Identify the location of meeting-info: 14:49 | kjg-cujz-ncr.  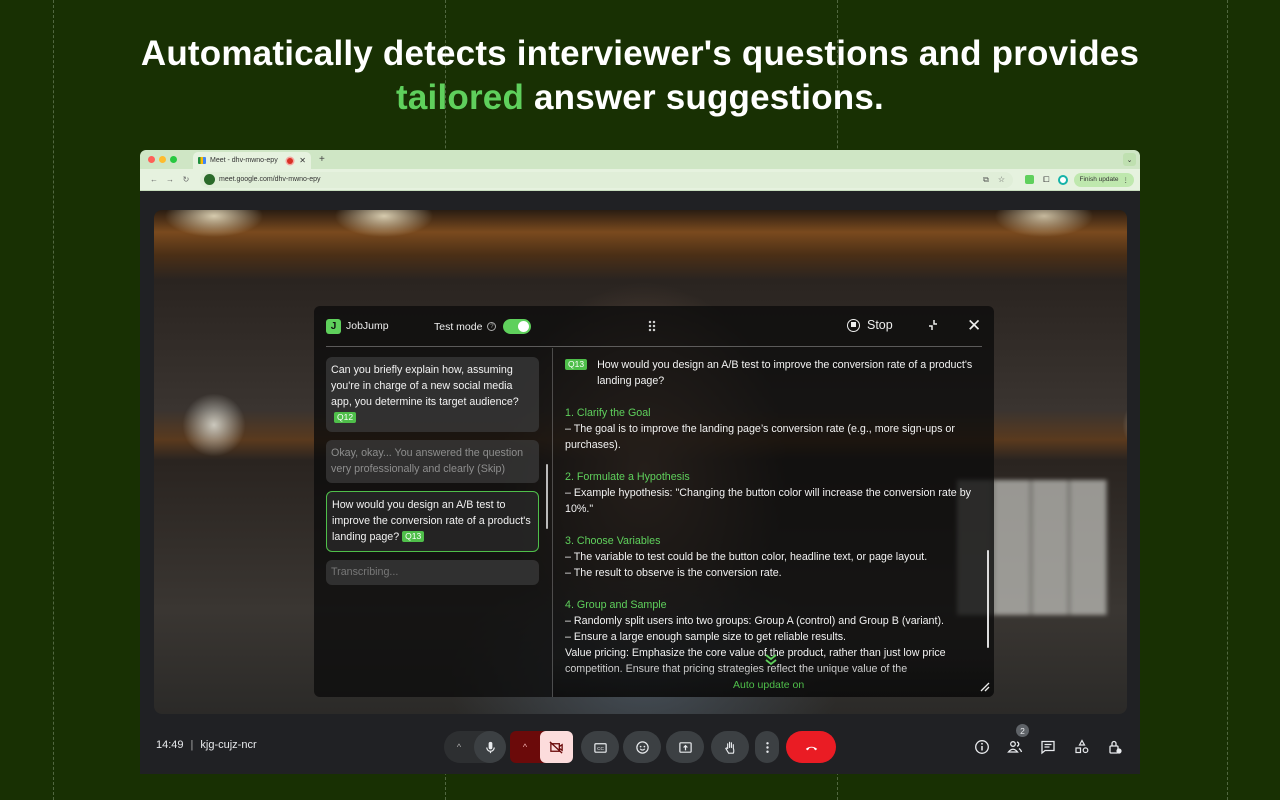
(206, 745).